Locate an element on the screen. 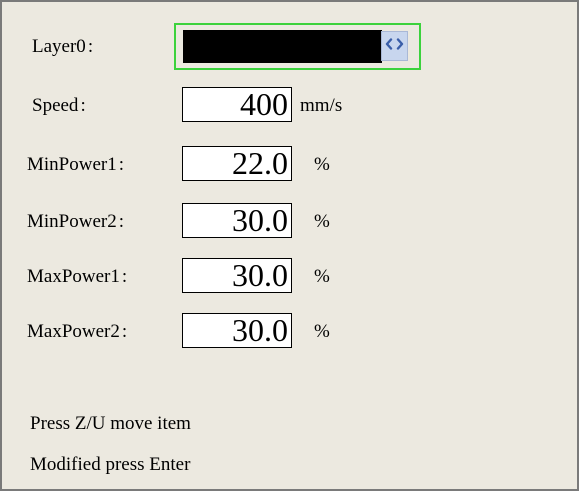 The image size is (582, 494). min-power-1-label: MinPower1: is located at coordinates (75, 165).